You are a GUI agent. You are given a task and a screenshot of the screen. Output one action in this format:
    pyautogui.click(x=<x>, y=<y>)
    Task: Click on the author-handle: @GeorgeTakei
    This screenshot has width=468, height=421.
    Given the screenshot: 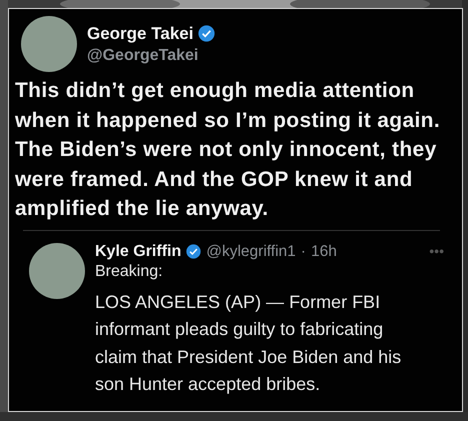 What is the action you would take?
    pyautogui.click(x=151, y=55)
    